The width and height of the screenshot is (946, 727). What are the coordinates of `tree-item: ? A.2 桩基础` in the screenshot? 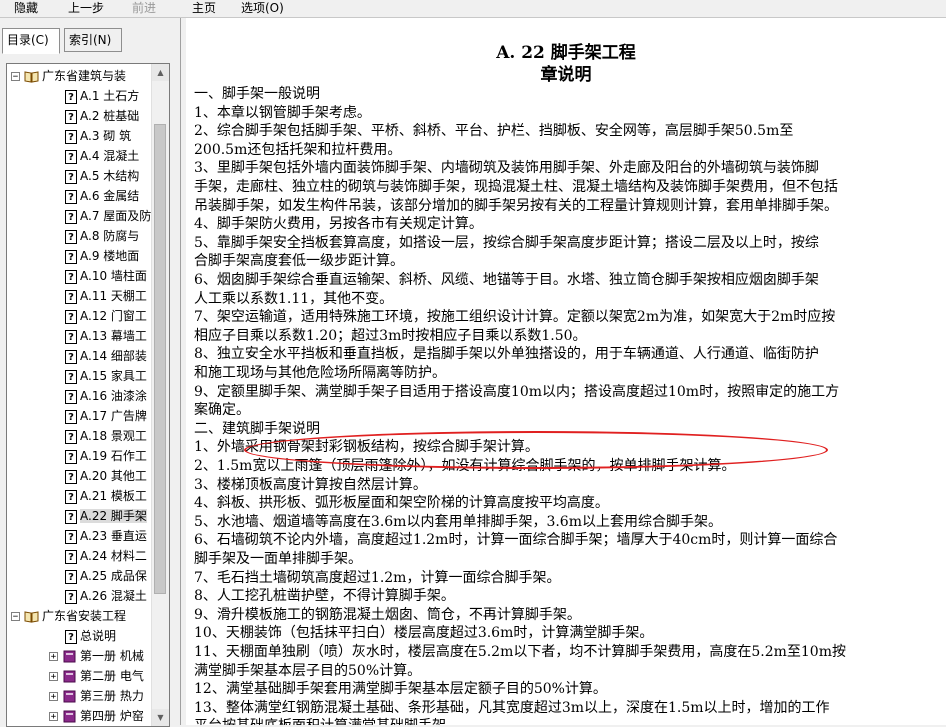 It's located at (102, 116).